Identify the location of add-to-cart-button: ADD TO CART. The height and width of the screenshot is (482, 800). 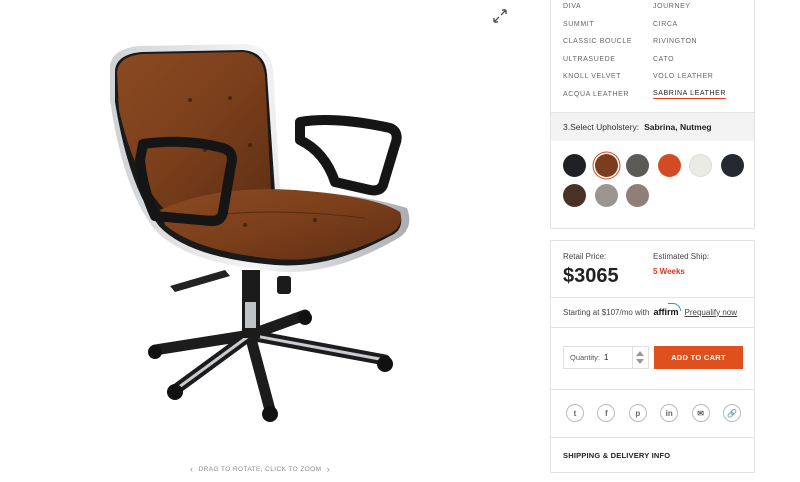
(698, 357).